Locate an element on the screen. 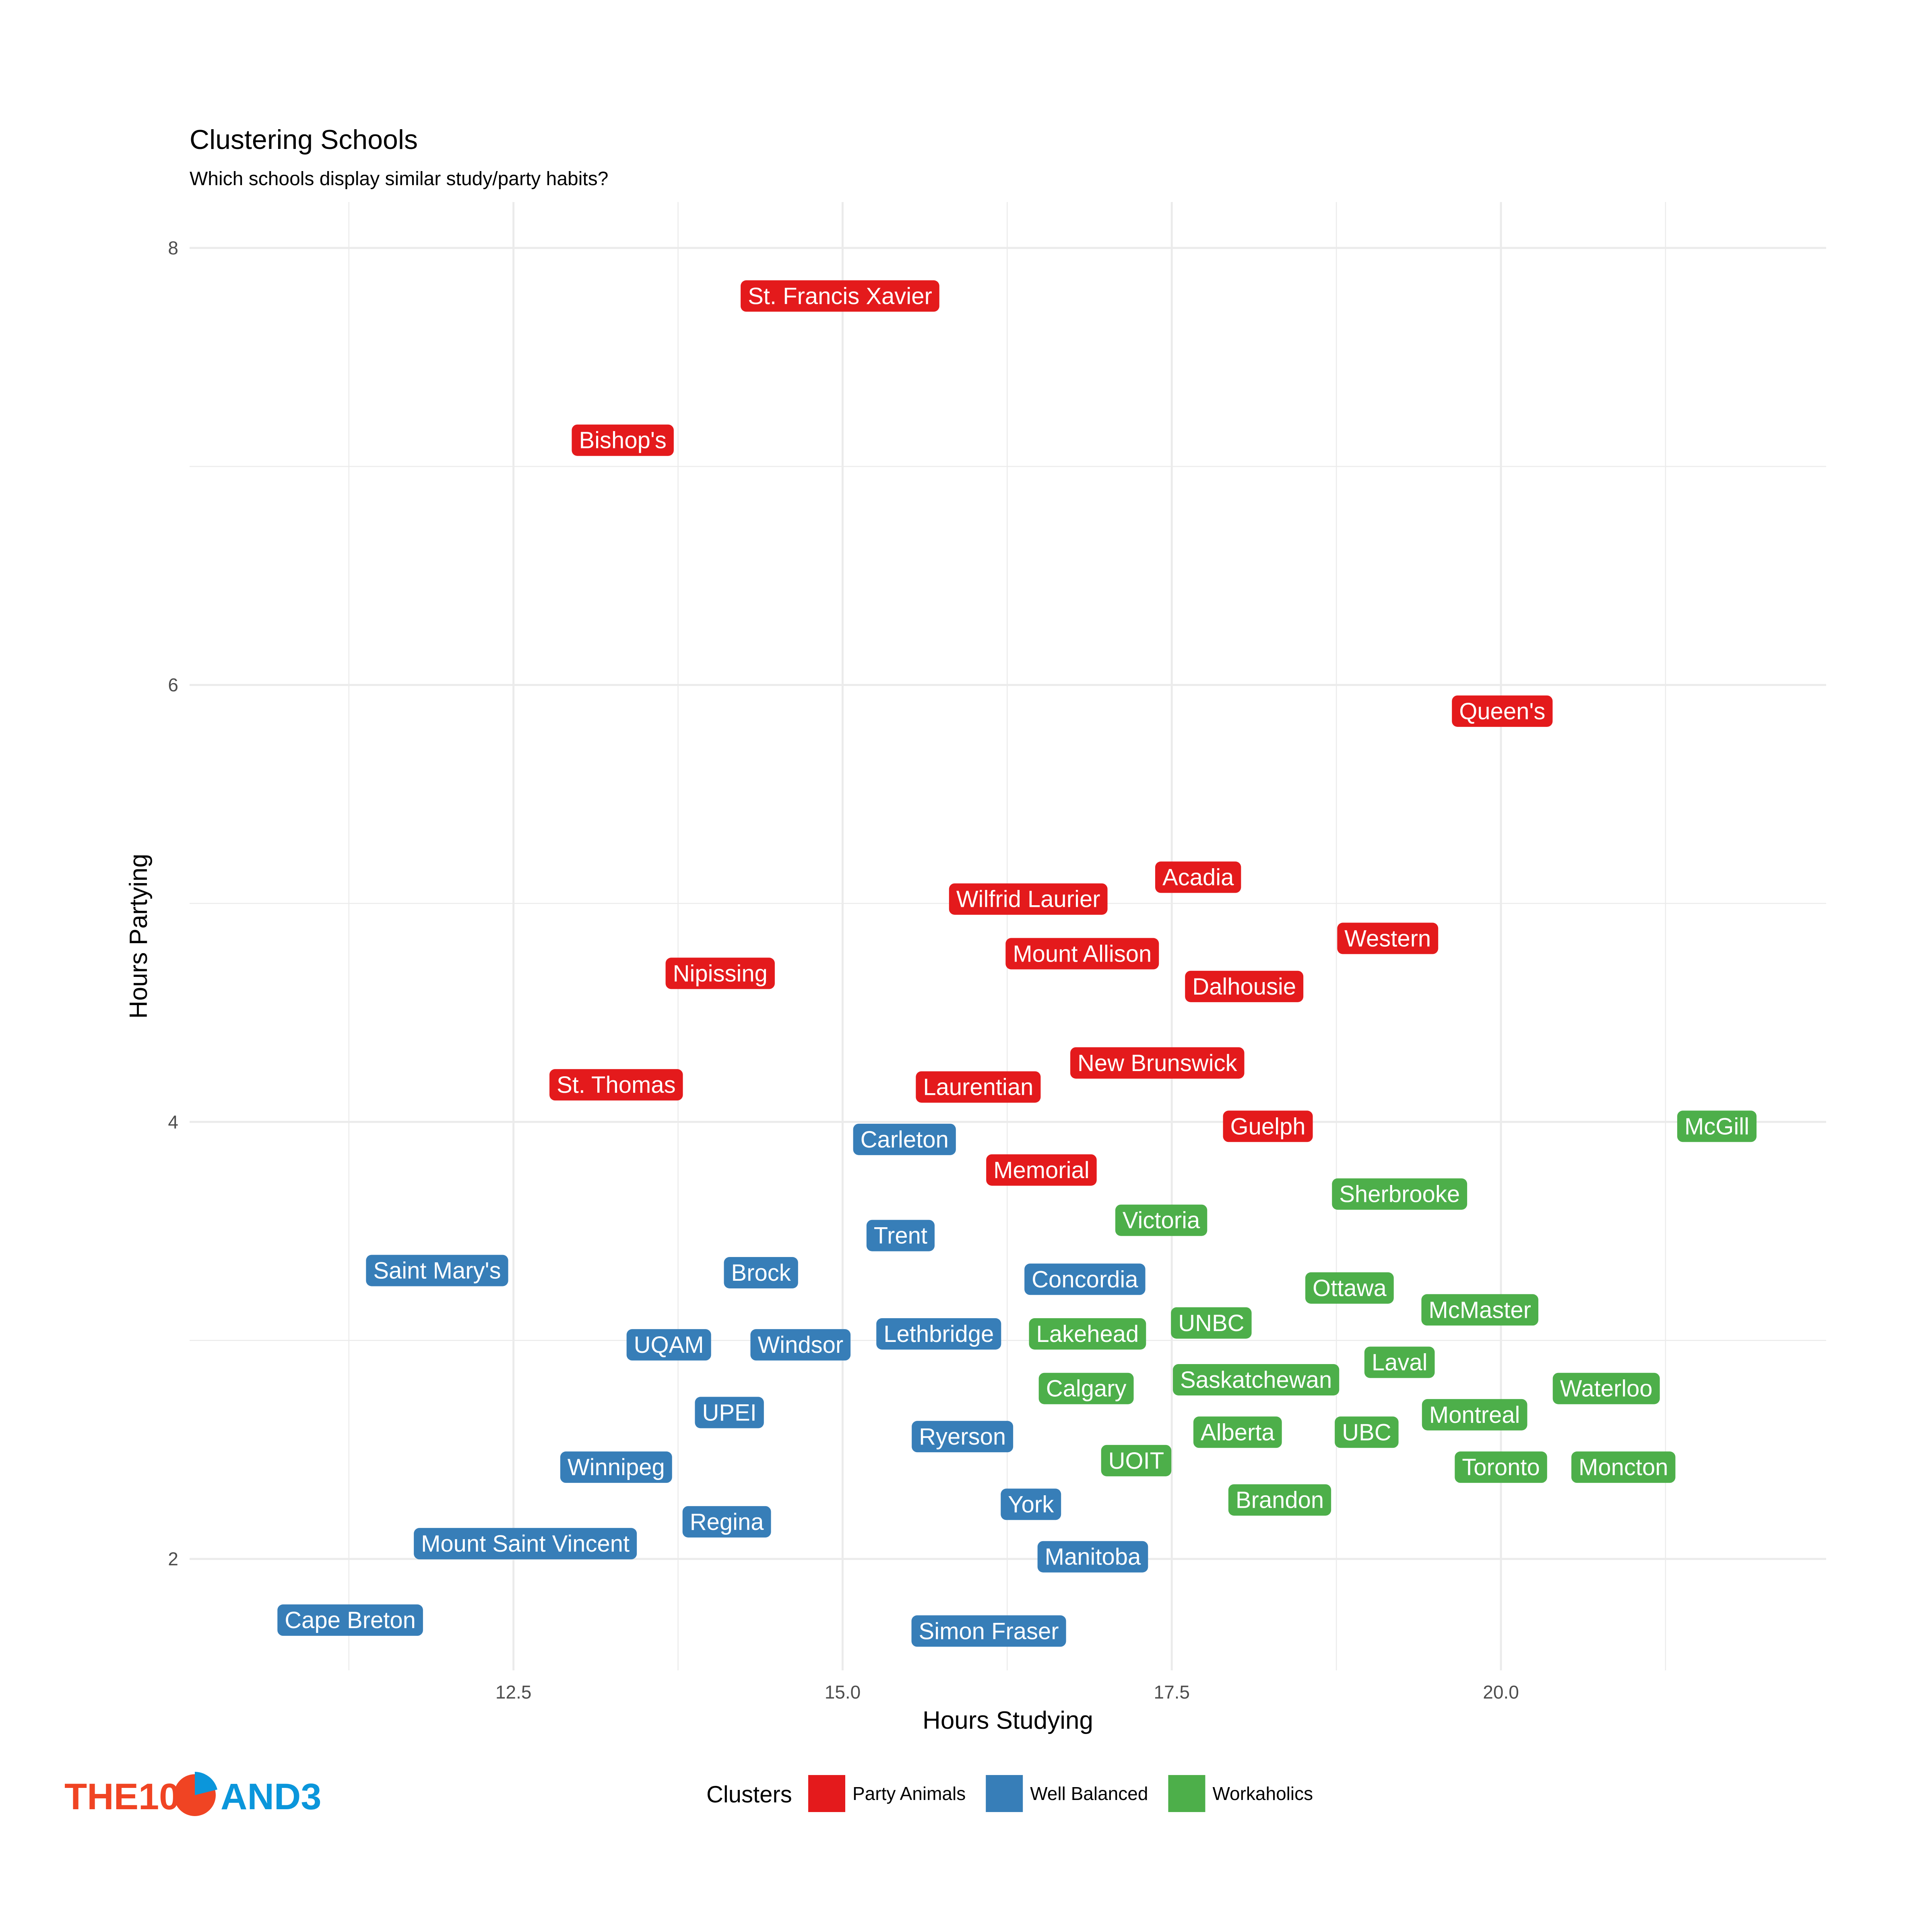  school-label: Brandon is located at coordinates (1279, 1500).